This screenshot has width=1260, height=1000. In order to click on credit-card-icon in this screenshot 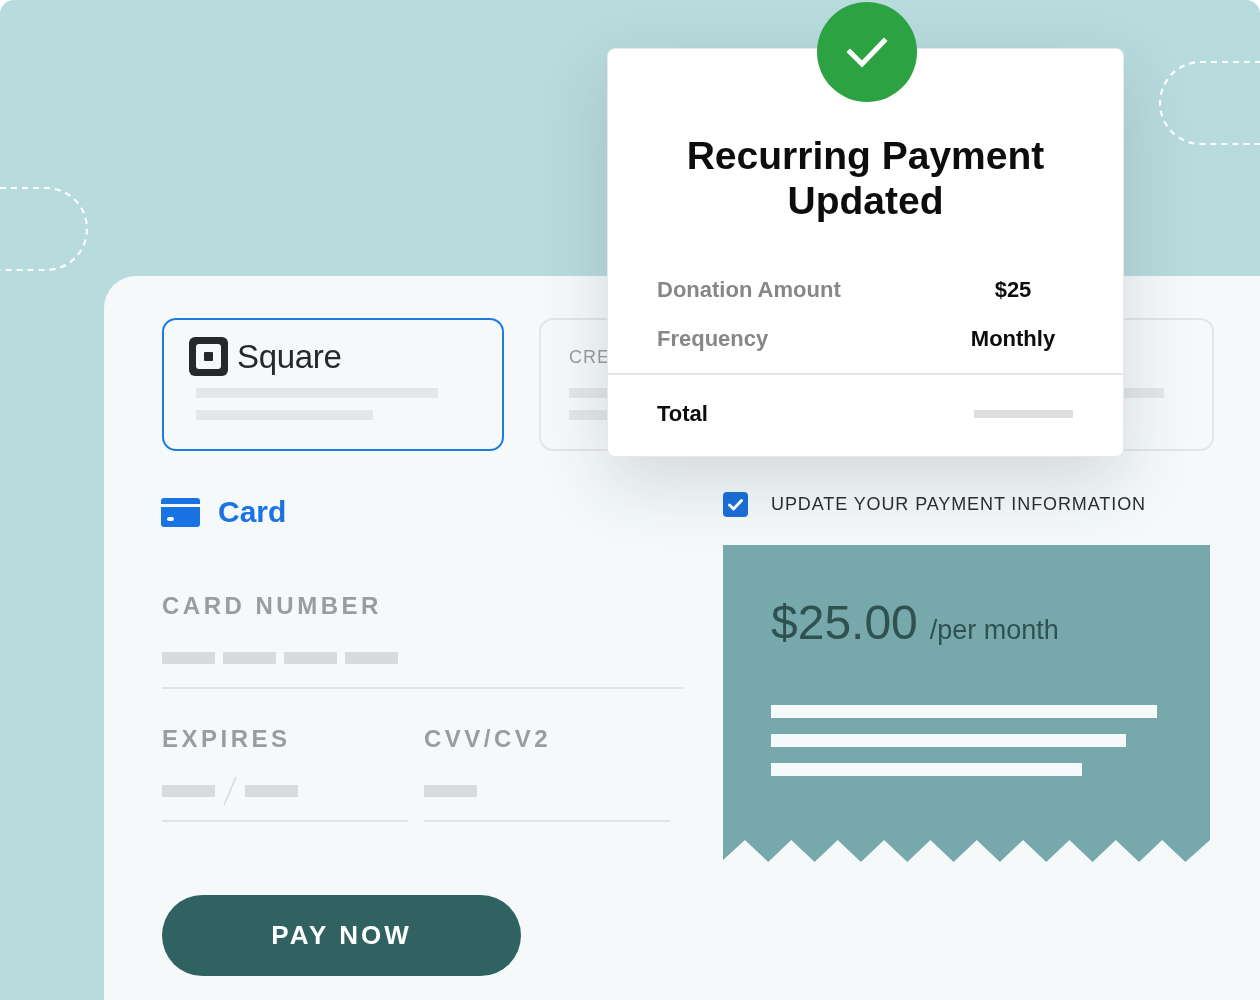, I will do `click(180, 512)`.